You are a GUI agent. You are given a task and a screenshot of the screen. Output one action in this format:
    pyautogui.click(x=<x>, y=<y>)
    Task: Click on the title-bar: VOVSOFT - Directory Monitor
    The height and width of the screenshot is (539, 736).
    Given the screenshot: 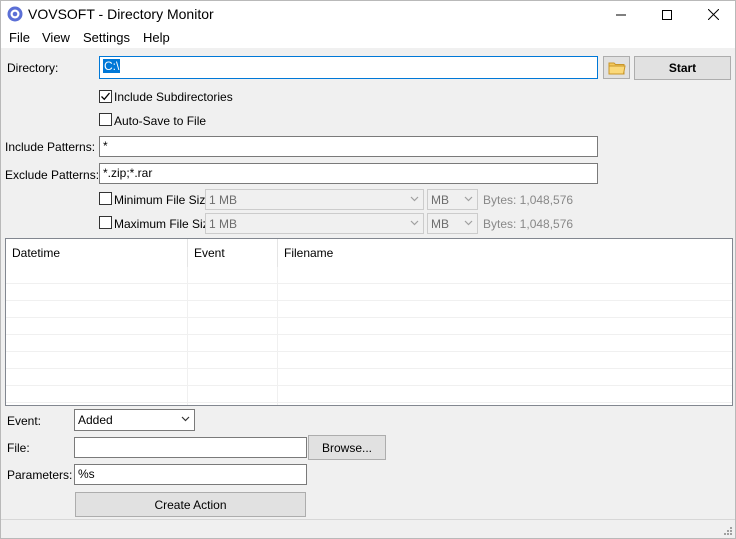 What is the action you would take?
    pyautogui.click(x=368, y=14)
    